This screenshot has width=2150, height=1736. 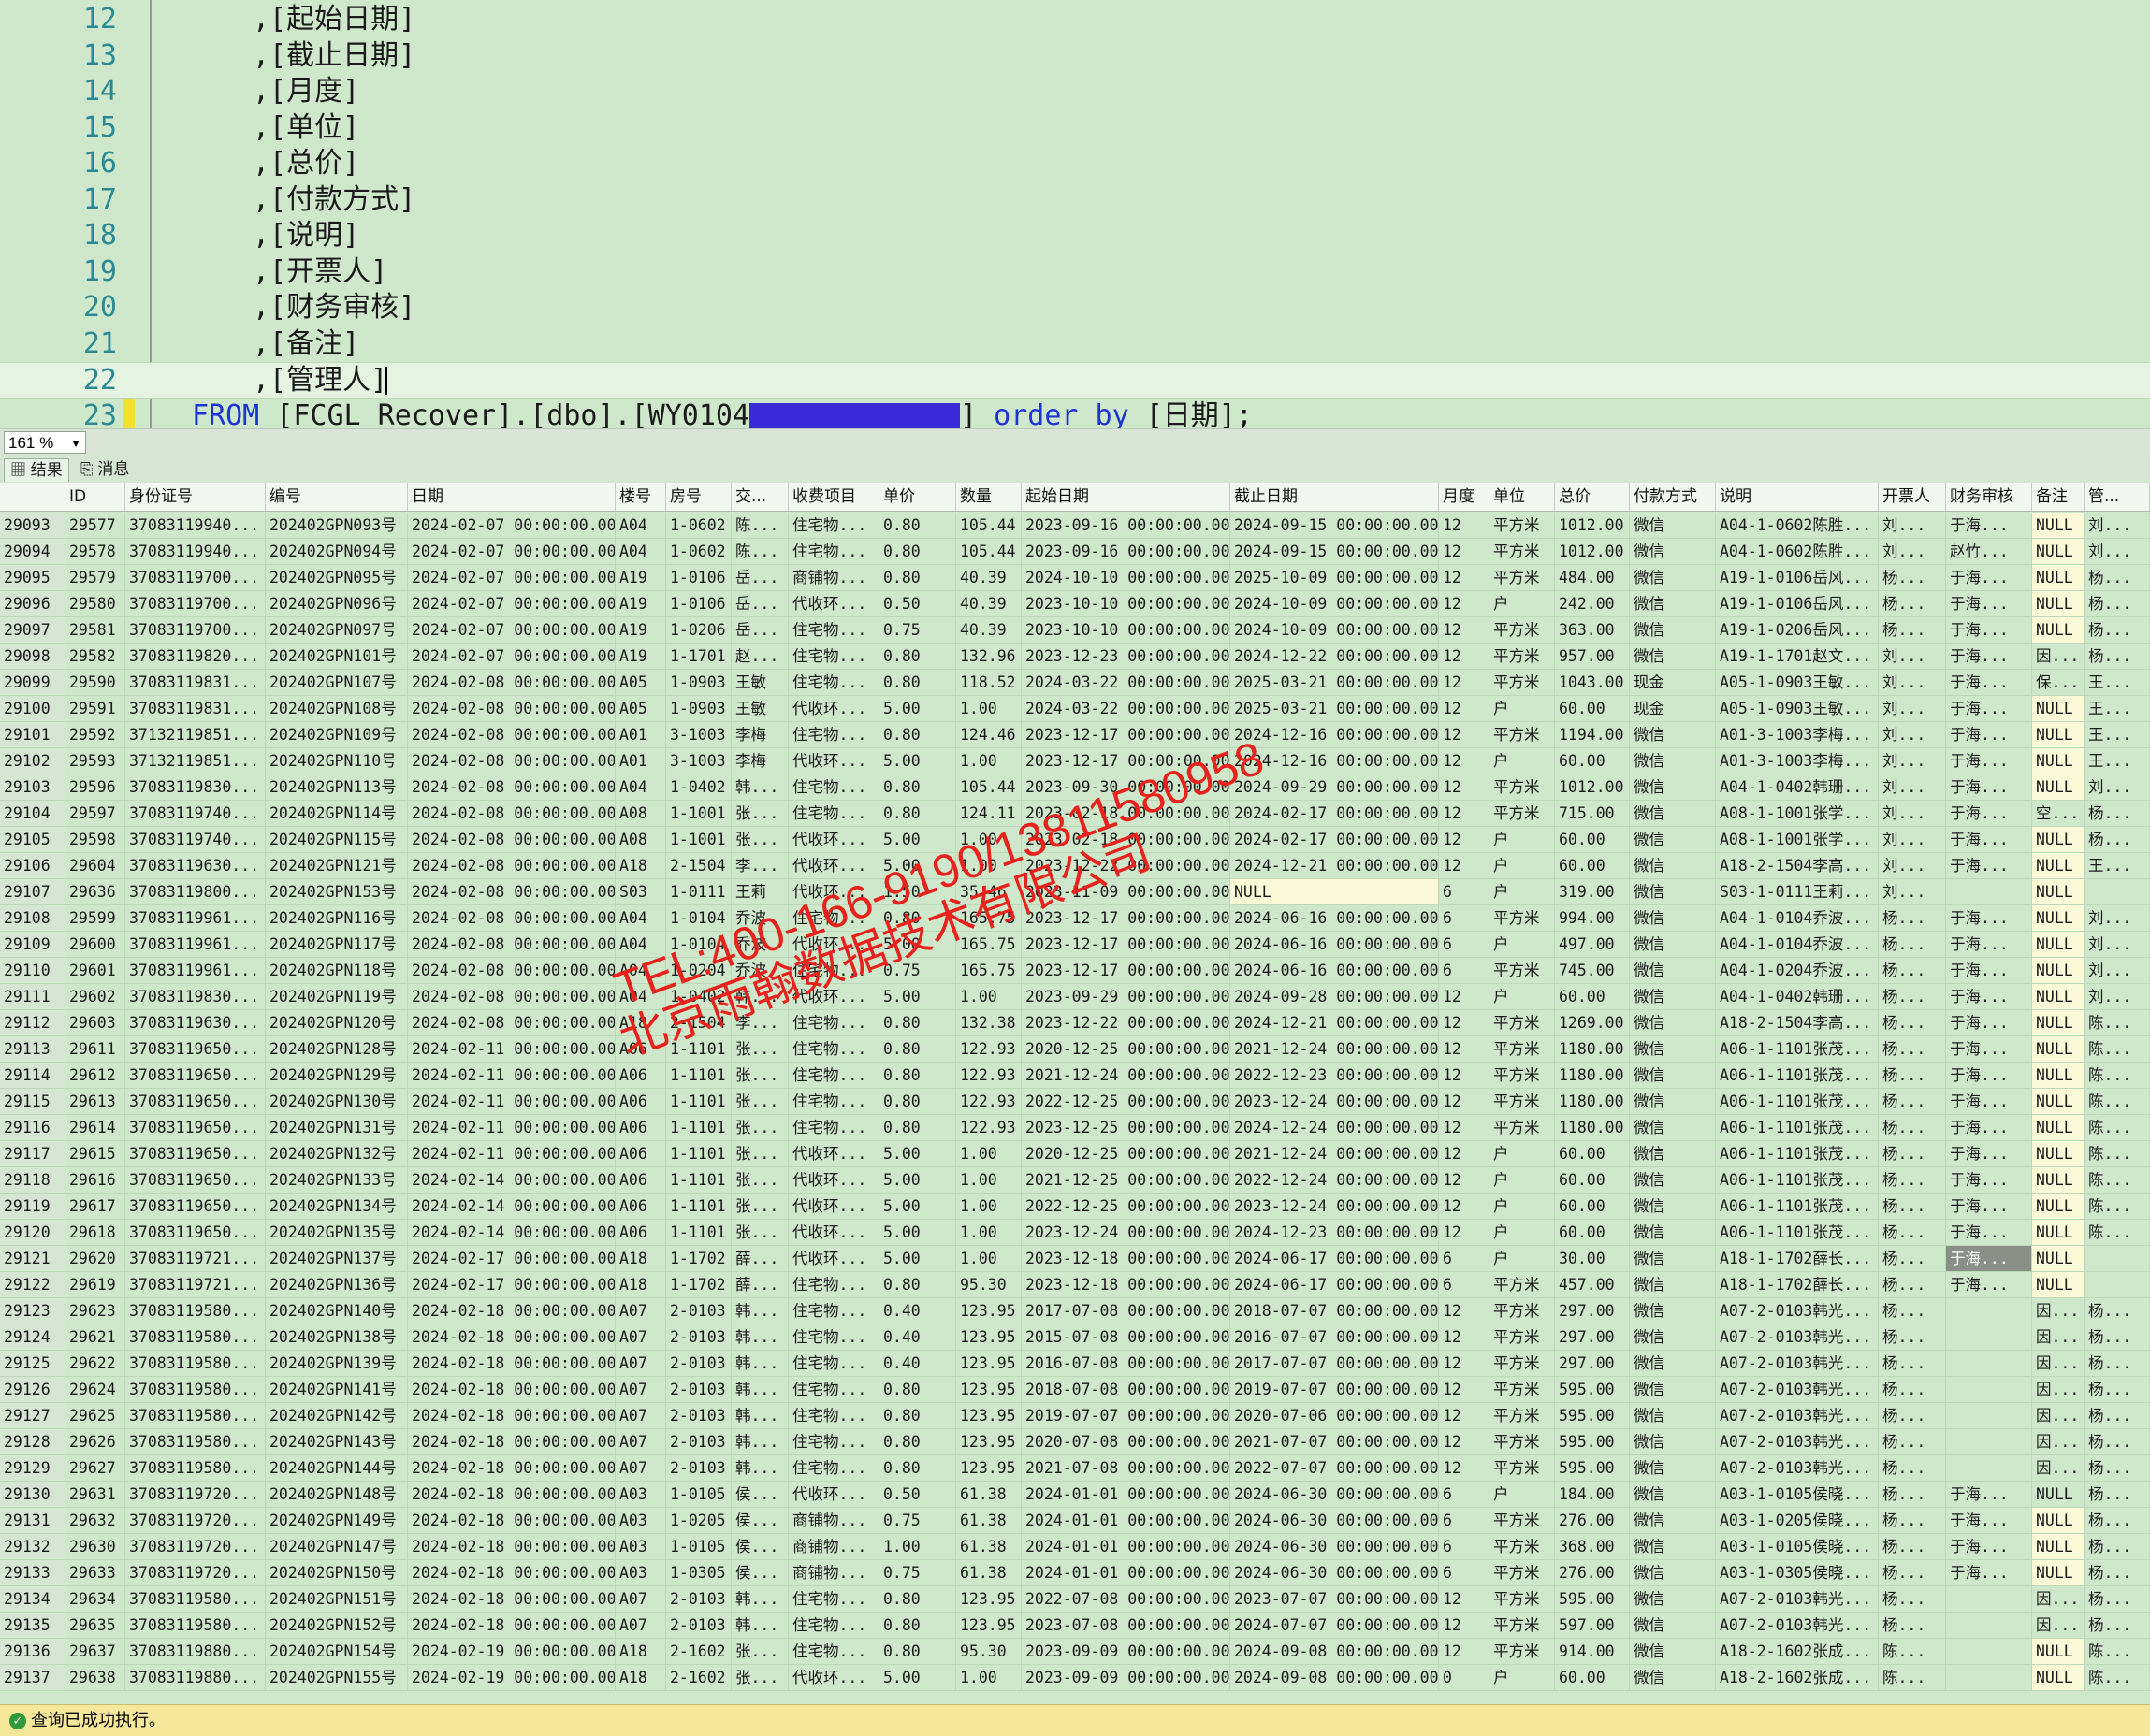 What do you see at coordinates (760, 971) in the screenshot?
I see `grid-cell: 乔波` at bounding box center [760, 971].